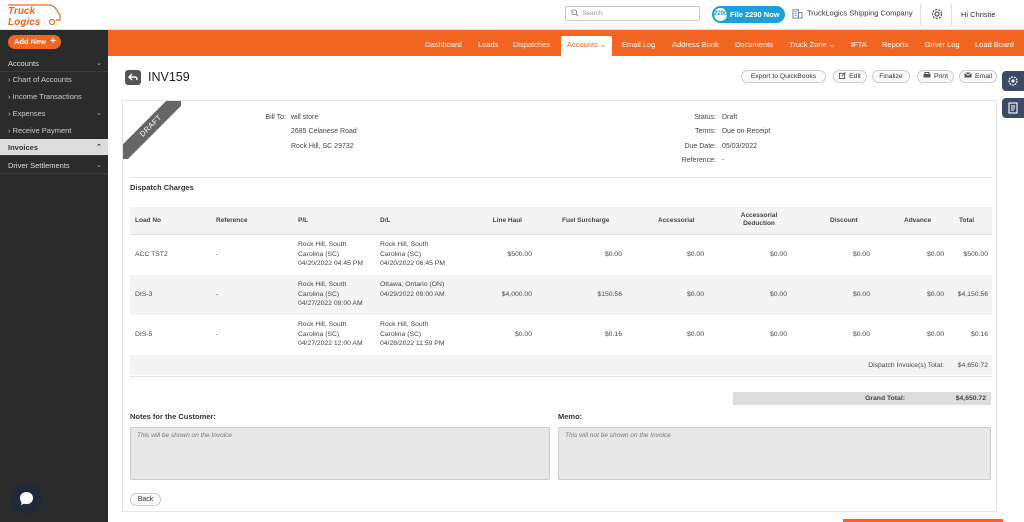 Image resolution: width=1024 pixels, height=522 pixels. Describe the element at coordinates (303, 220) in the screenshot. I see `col-pl: P/L` at that location.